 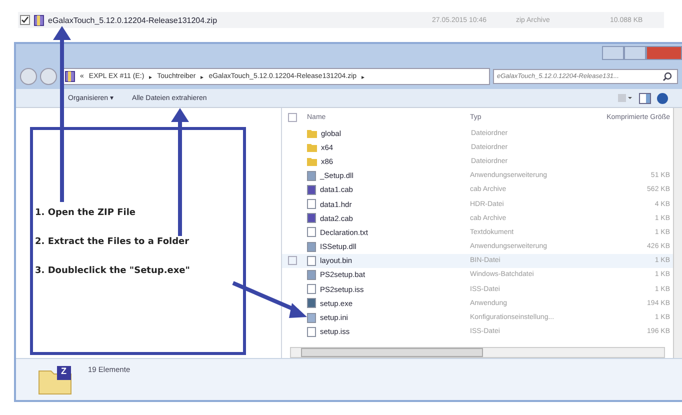 What do you see at coordinates (138, 242) in the screenshot?
I see `instruction-step: 2. Extract the Files to a Folder` at bounding box center [138, 242].